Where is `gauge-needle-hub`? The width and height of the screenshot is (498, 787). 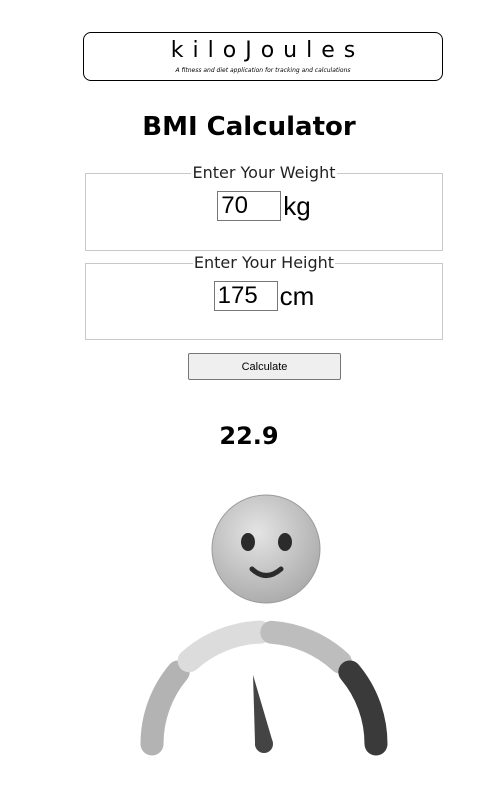
gauge-needle-hub is located at coordinates (264, 744).